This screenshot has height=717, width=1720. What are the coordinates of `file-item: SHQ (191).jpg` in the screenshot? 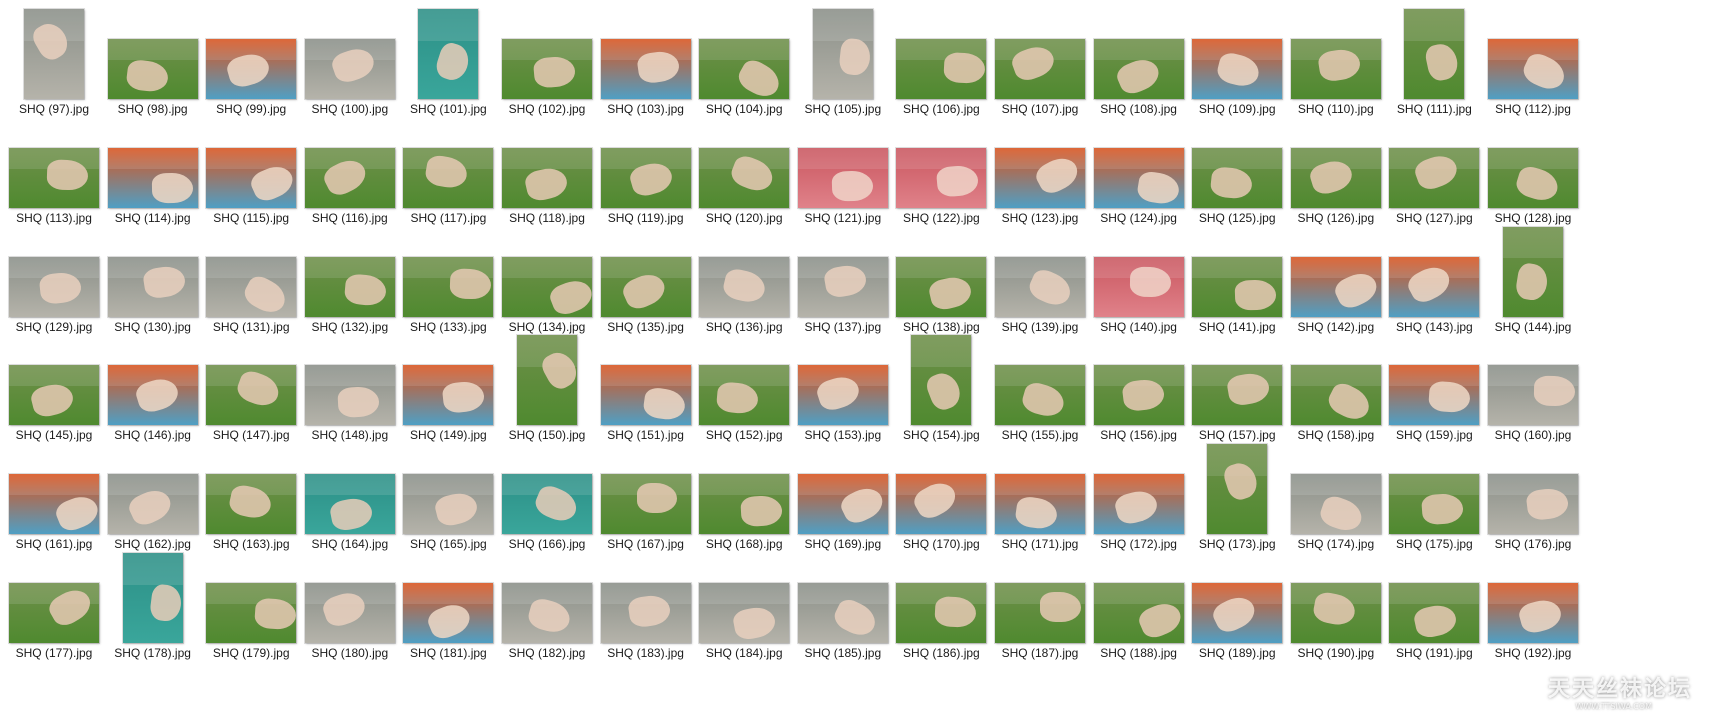 It's located at (1434, 605).